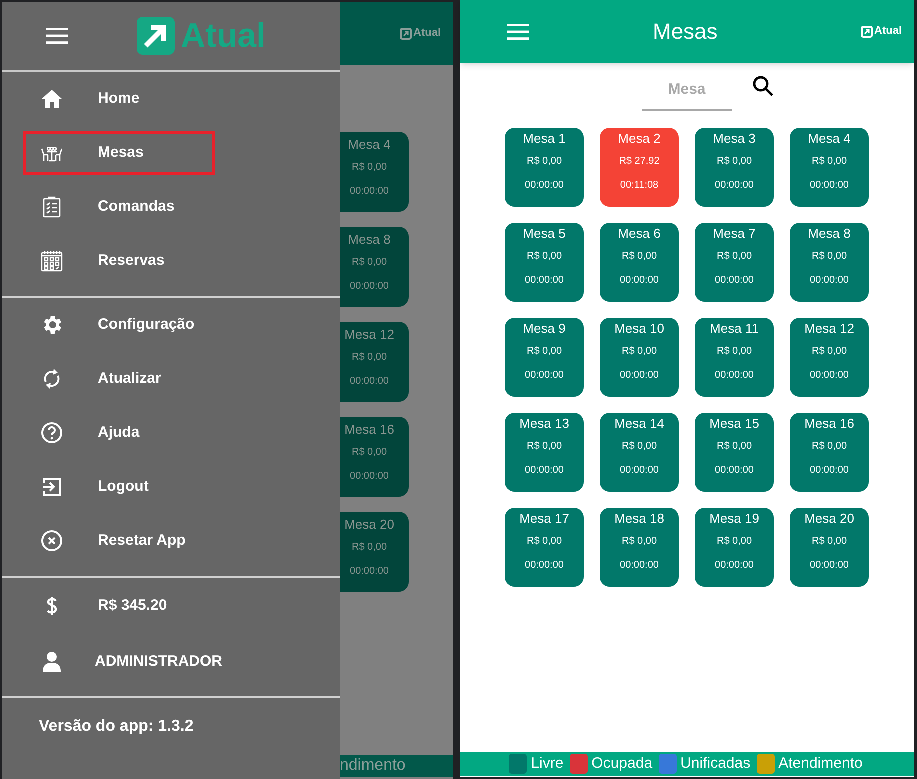 The height and width of the screenshot is (779, 917). I want to click on table-card: Mesa 7 R$ 0,00 00:00:00, so click(734, 262).